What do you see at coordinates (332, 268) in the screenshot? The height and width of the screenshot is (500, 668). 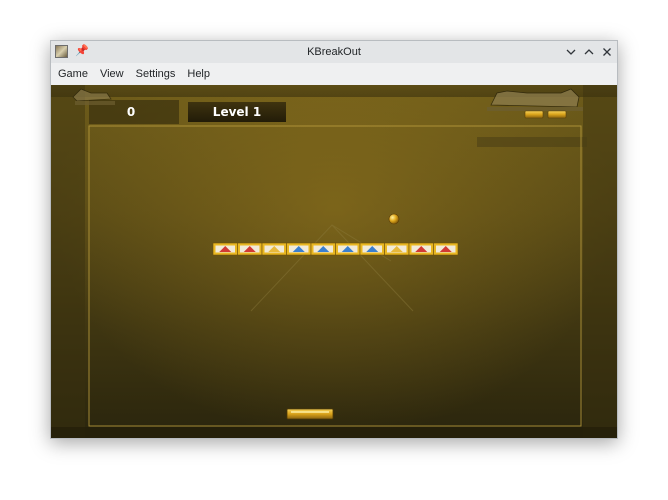 I see `pyramid-background` at bounding box center [332, 268].